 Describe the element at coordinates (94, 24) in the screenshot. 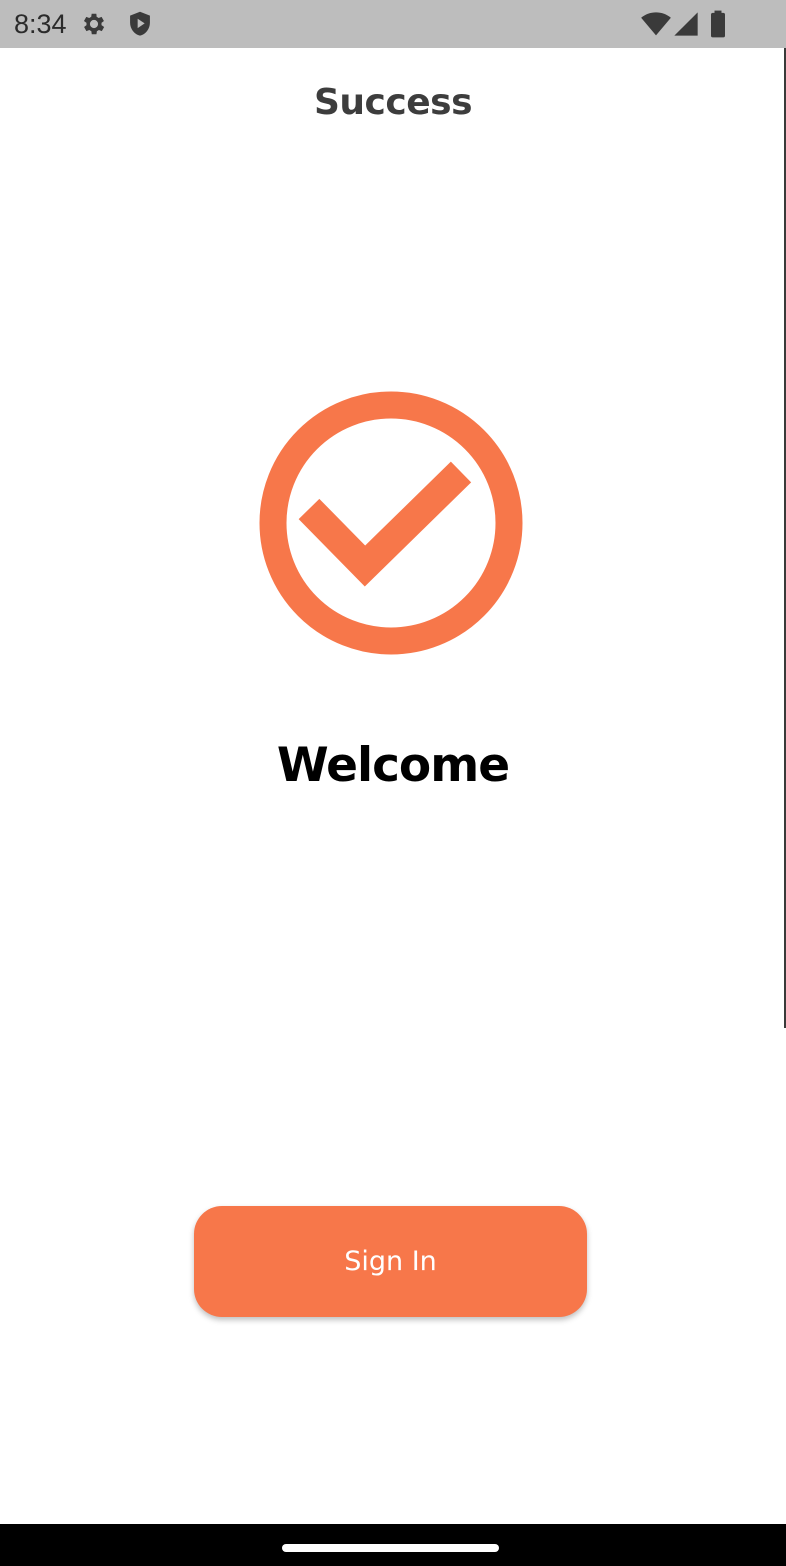

I see `gear-icon` at that location.